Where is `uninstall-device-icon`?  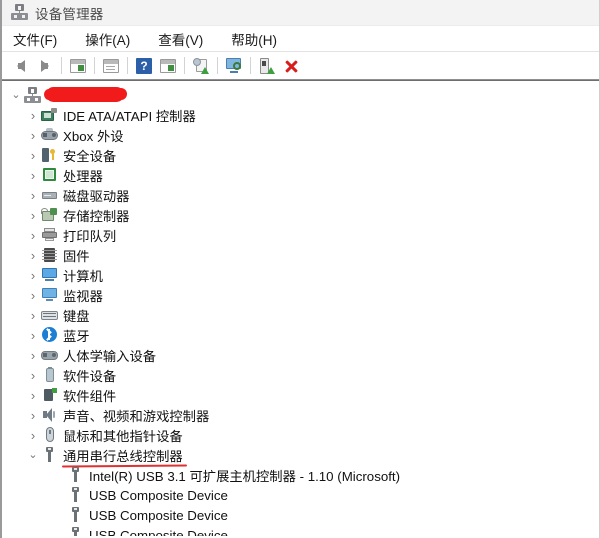
uninstall-device-icon is located at coordinates (291, 66).